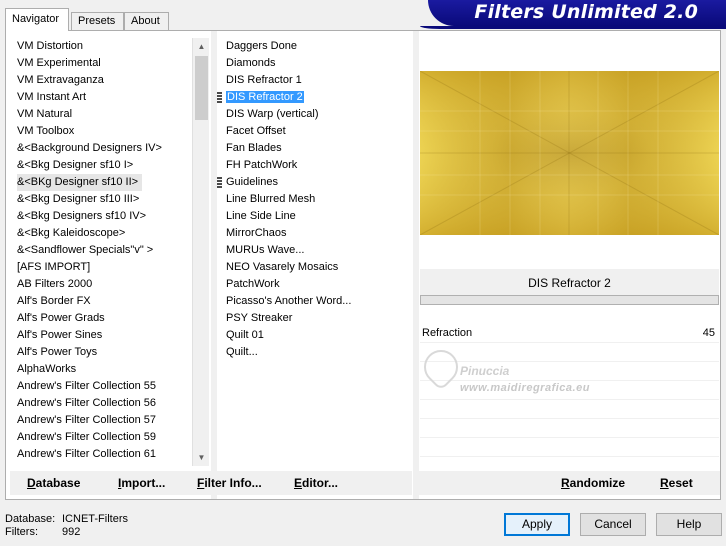 This screenshot has height=546, width=726. What do you see at coordinates (104, 46) in the screenshot?
I see `category-item: VM Distortion` at bounding box center [104, 46].